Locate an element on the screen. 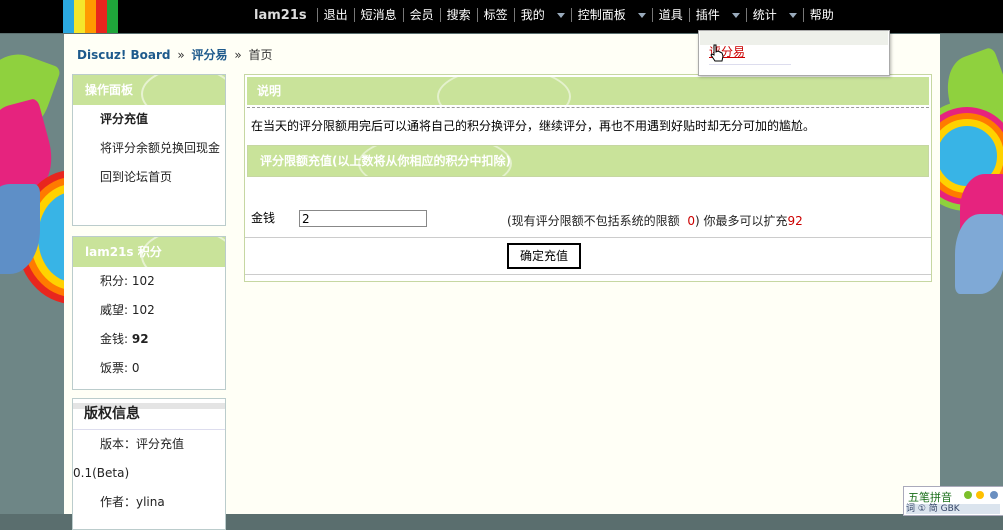 This screenshot has height=530, width=1003. breadcrumb: Discuz! Board » 评分易 » 首页 is located at coordinates (175, 55).